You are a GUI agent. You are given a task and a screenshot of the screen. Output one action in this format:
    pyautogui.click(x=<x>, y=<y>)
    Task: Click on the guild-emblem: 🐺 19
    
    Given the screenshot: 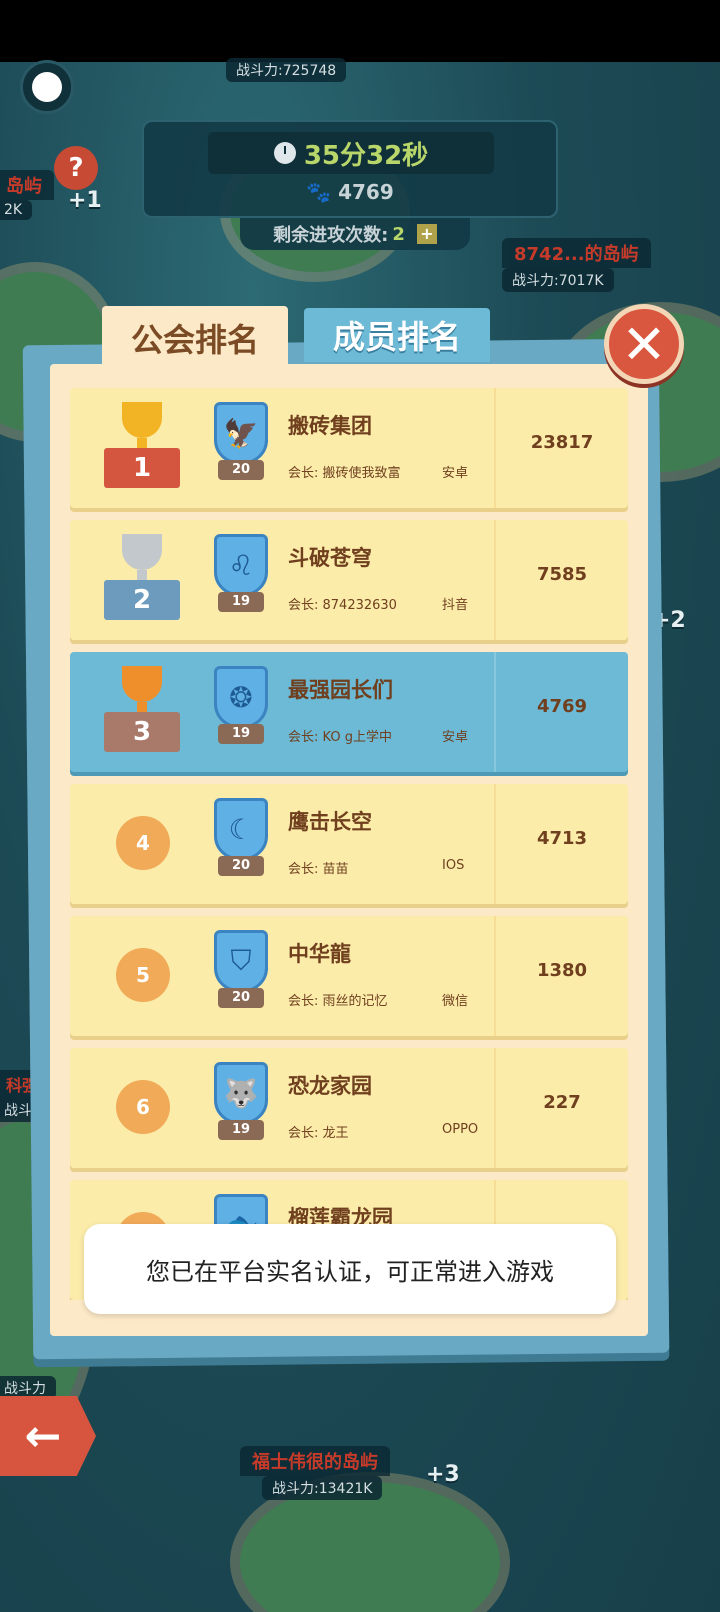 What is the action you would take?
    pyautogui.click(x=241, y=1103)
    